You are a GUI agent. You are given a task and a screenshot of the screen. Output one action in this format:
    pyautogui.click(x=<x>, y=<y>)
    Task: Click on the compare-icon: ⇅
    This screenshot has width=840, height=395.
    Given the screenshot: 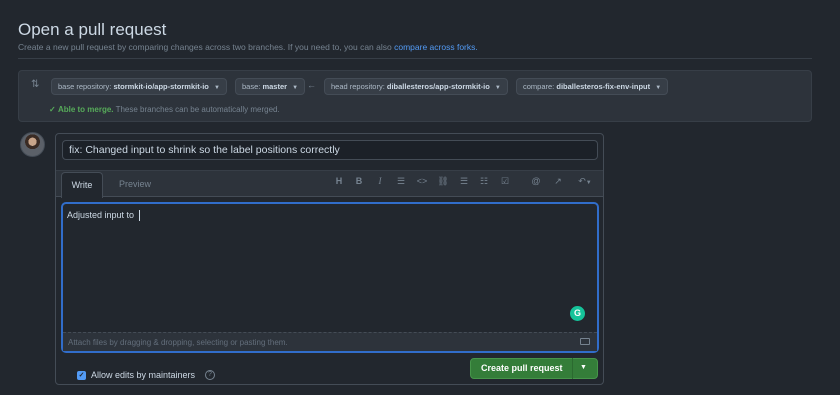 What is the action you would take?
    pyautogui.click(x=35, y=84)
    